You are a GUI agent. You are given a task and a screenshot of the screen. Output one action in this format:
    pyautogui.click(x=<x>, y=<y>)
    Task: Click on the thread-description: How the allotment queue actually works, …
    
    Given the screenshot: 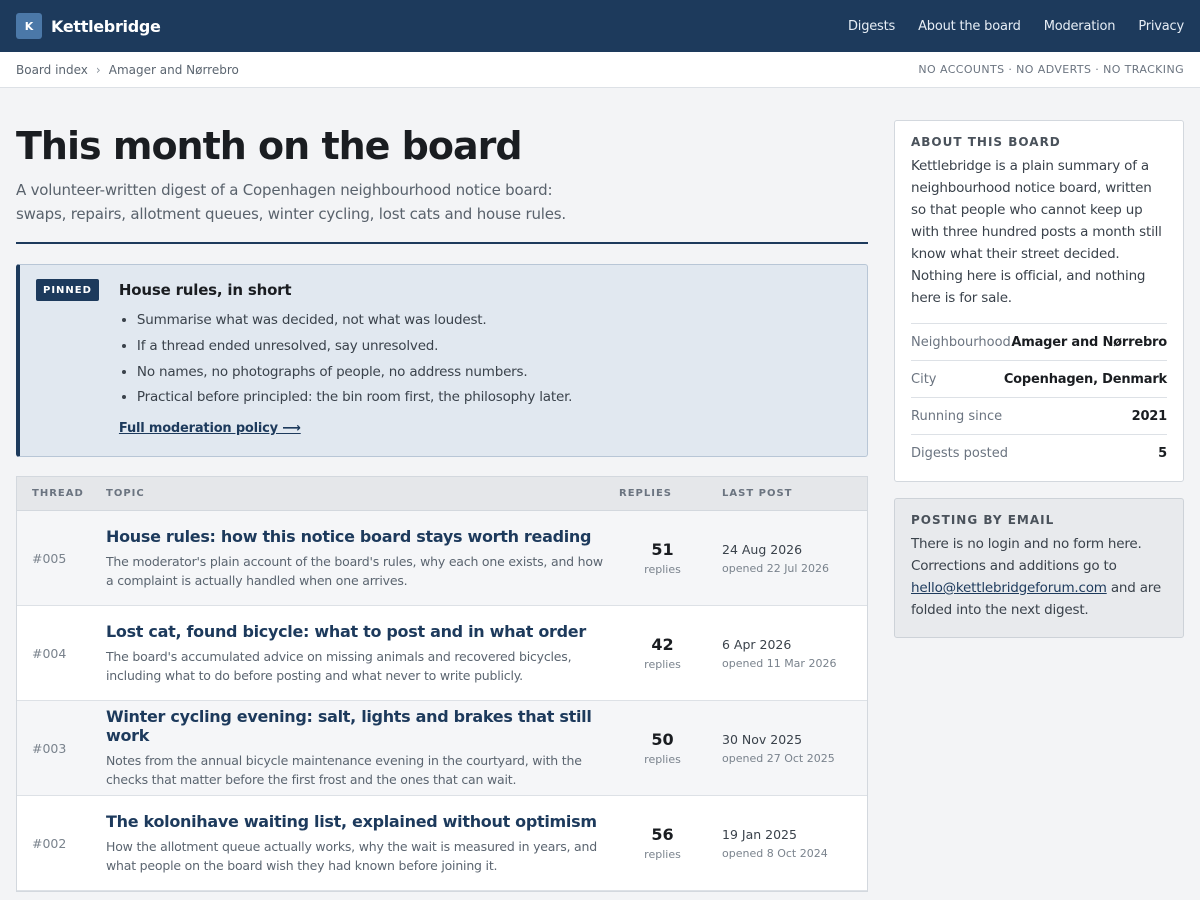 What is the action you would take?
    pyautogui.click(x=351, y=855)
    